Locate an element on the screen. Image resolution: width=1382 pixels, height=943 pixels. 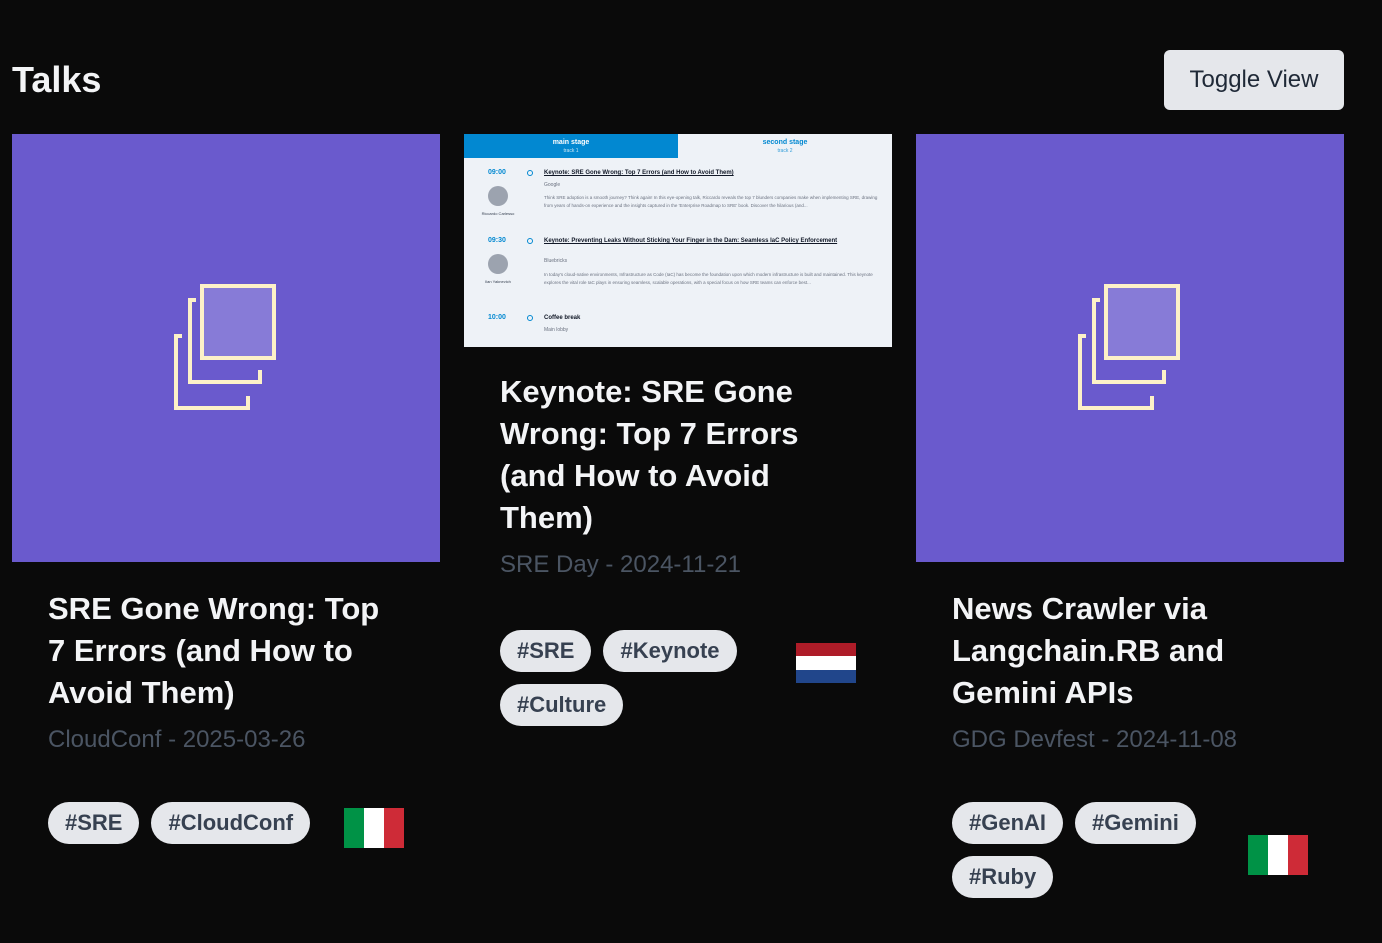
talk-event-date: GDG Devfest - 2024-11-08 is located at coordinates (1095, 739).